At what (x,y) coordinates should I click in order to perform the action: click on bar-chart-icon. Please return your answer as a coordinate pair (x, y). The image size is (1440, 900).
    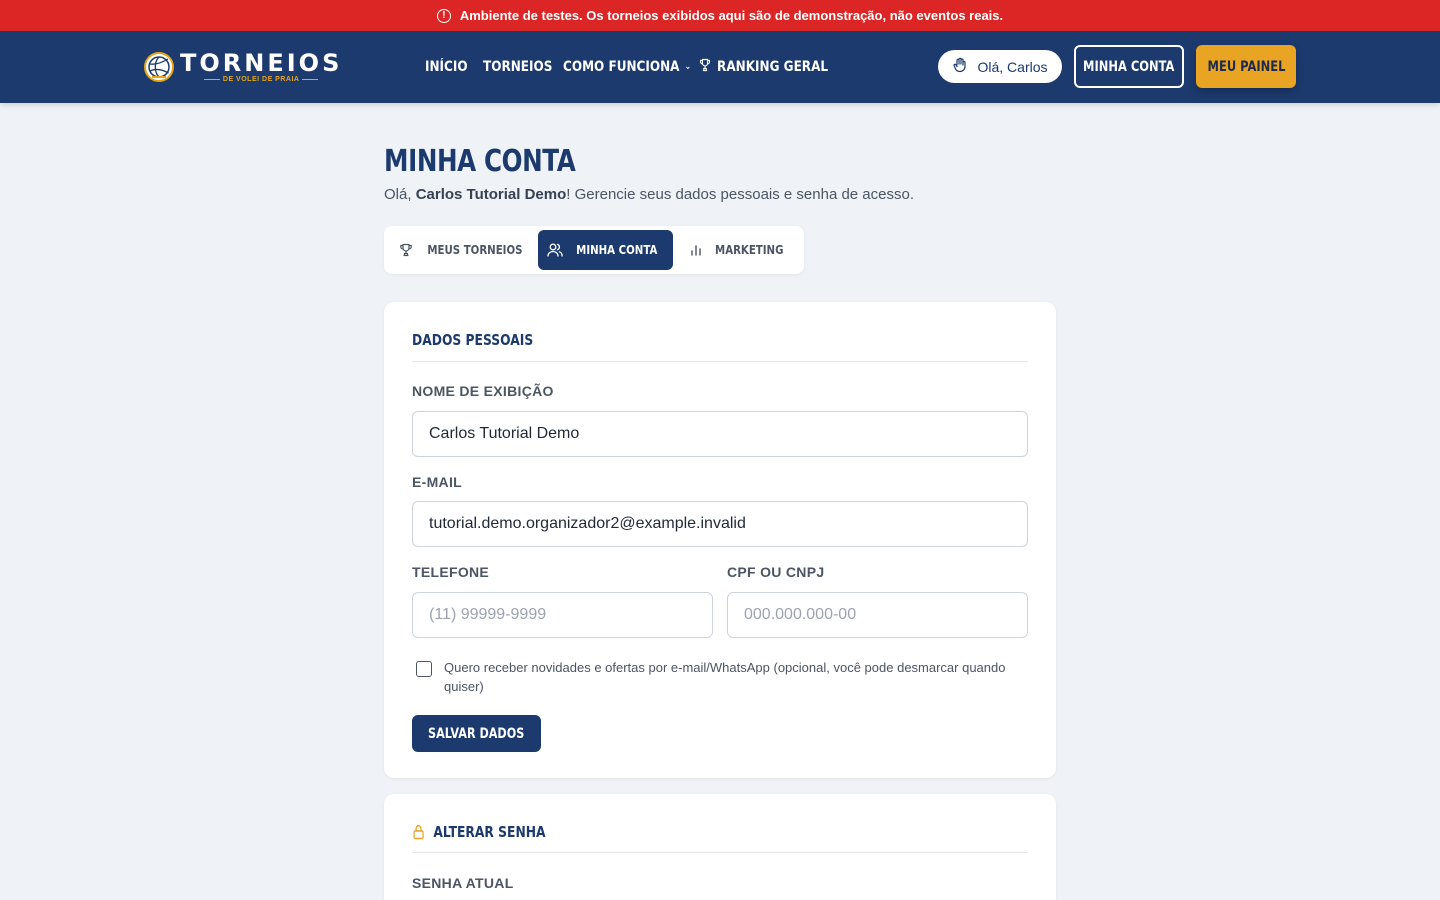
    Looking at the image, I should click on (696, 250).